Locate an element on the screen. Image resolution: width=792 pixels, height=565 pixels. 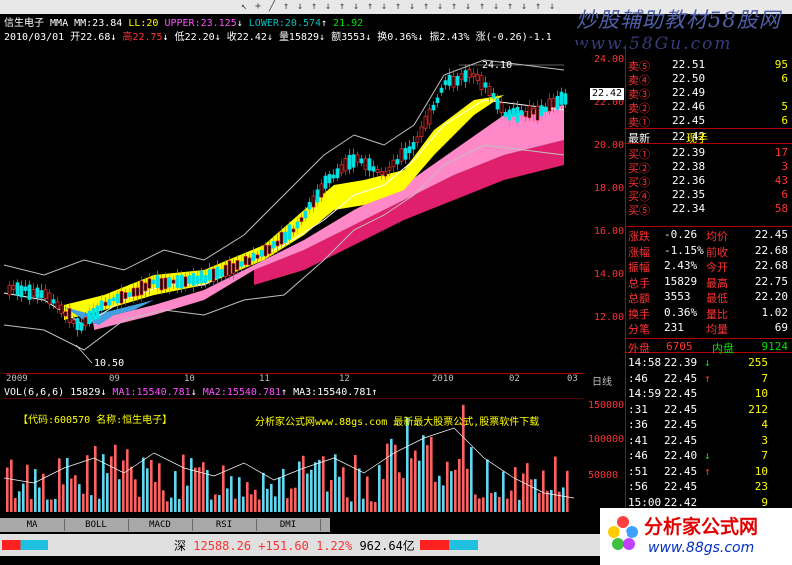
buy-order-row: 买④ 22.35 6 is located at coordinates (708, 195).